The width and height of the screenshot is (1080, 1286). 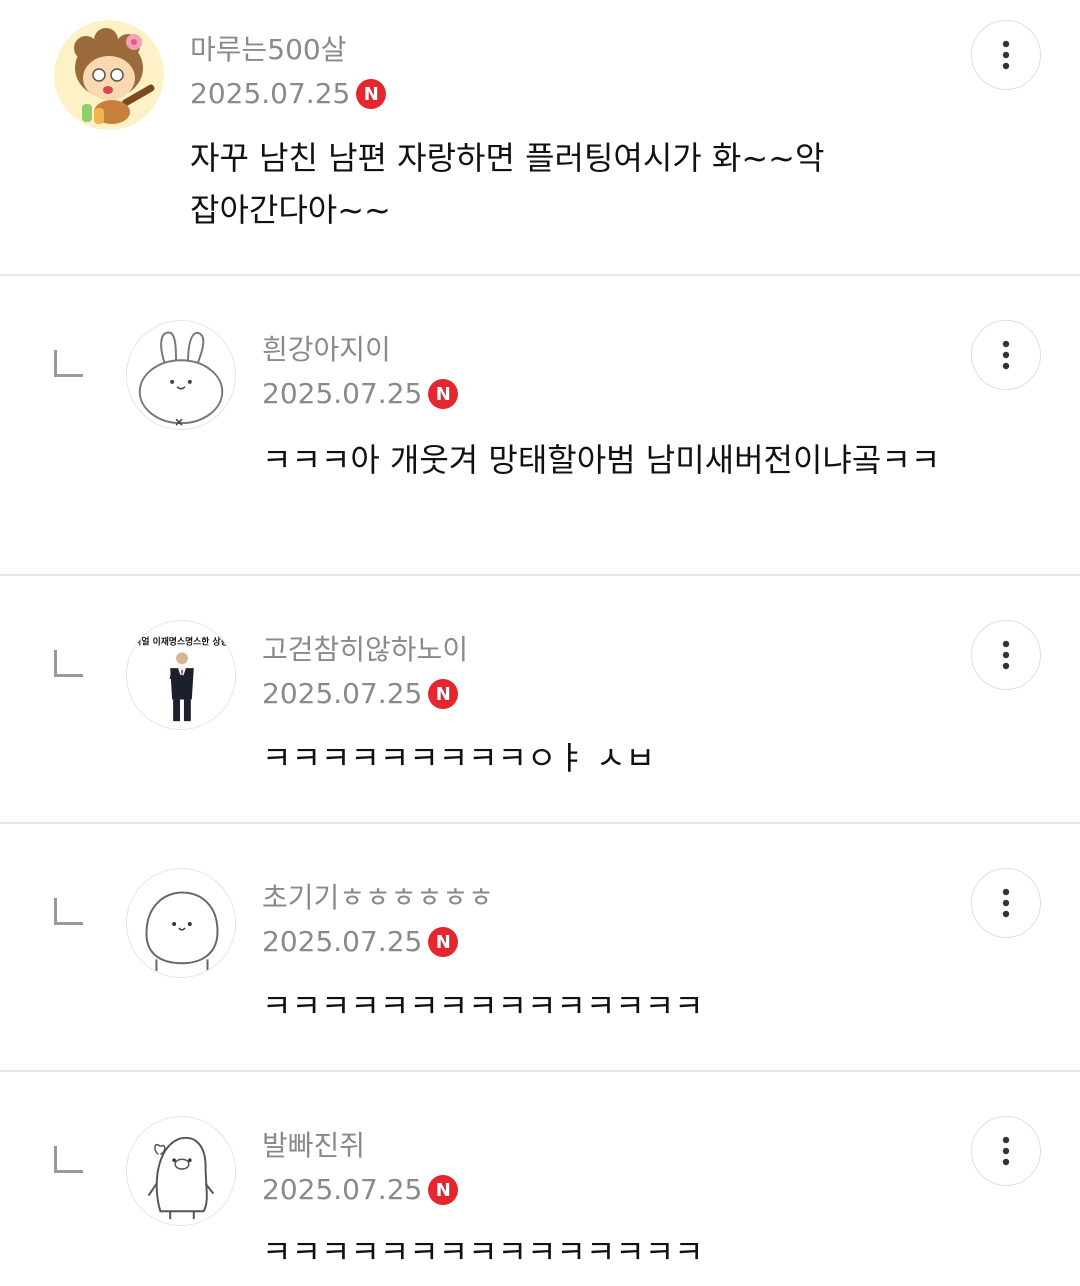 What do you see at coordinates (268, 50) in the screenshot?
I see `comment-nickname: 마루는500살` at bounding box center [268, 50].